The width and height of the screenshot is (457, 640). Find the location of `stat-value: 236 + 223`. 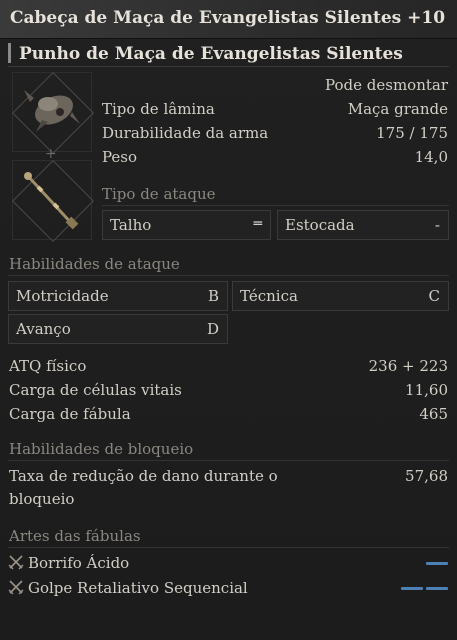

stat-value: 236 + 223 is located at coordinates (408, 366).